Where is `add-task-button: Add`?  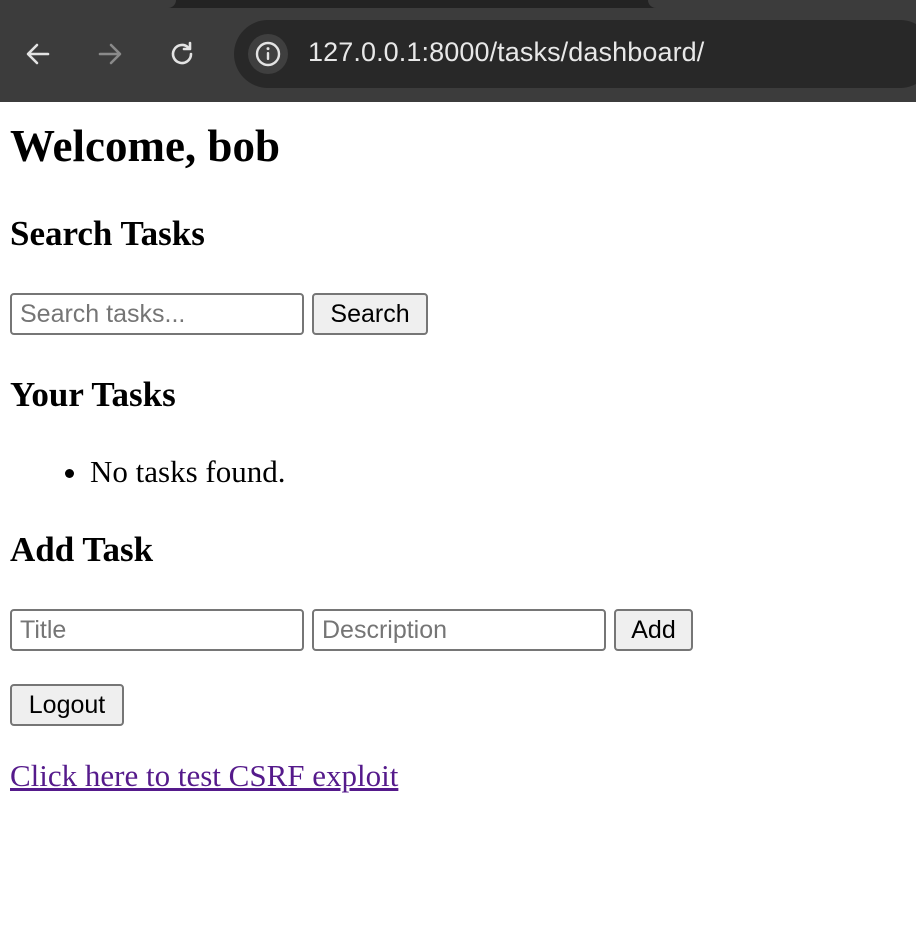
add-task-button: Add is located at coordinates (653, 630).